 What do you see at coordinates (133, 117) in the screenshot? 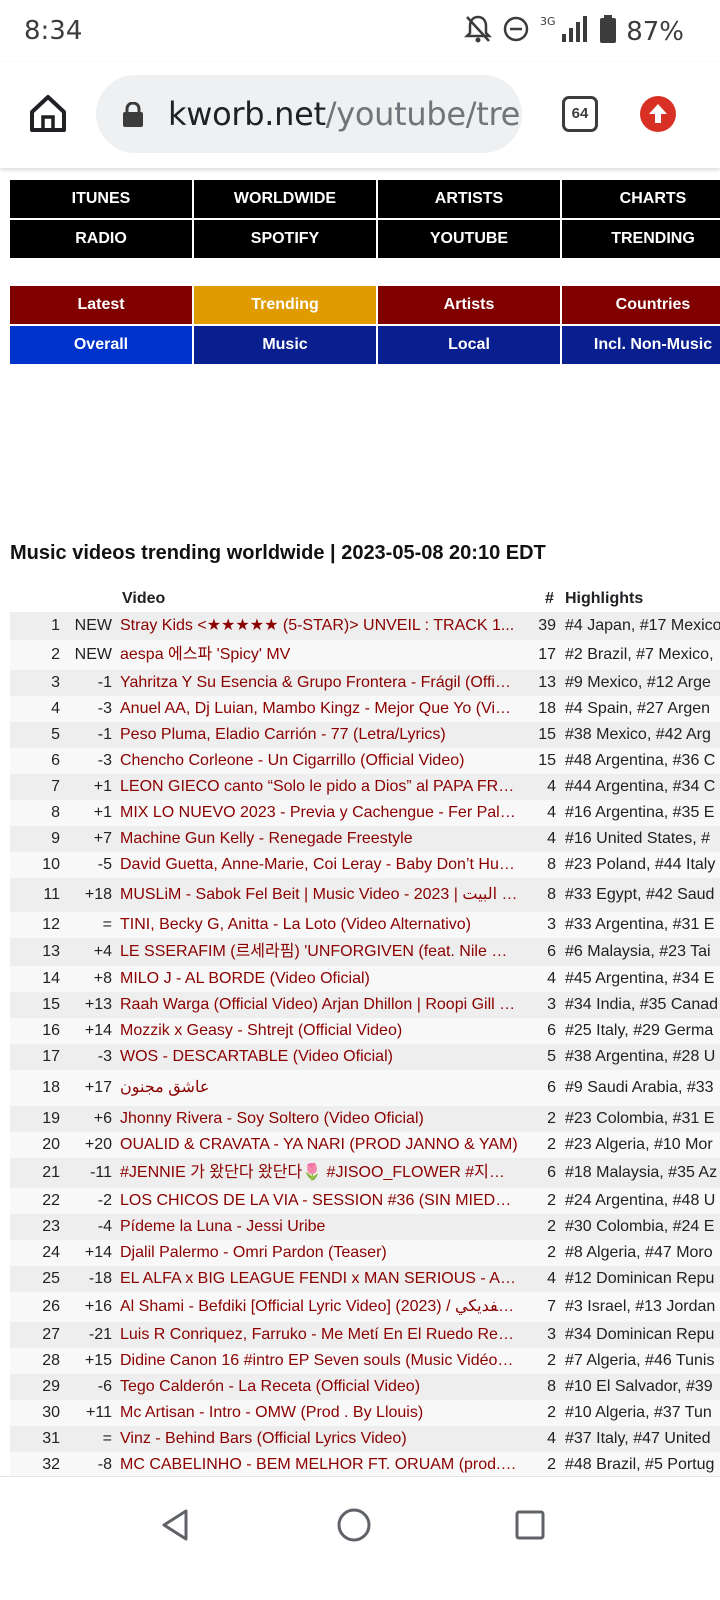
I see `lock-icon` at bounding box center [133, 117].